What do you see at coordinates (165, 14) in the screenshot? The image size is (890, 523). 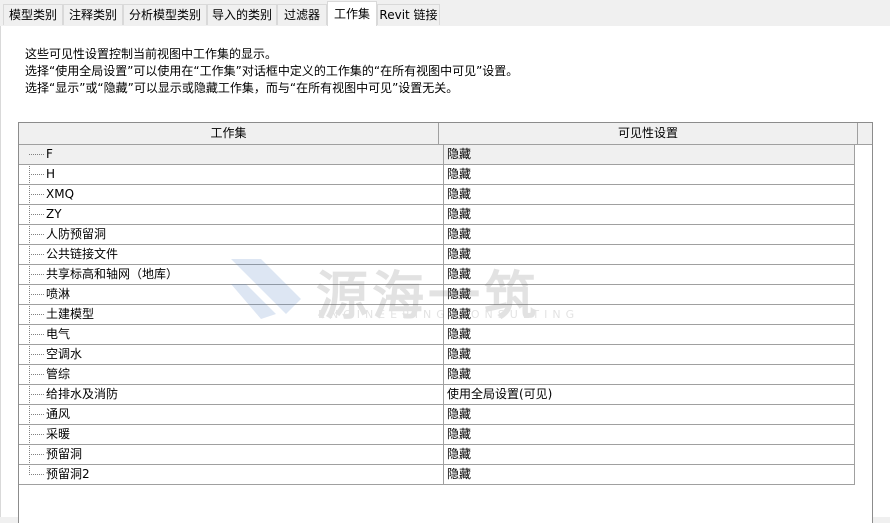 I see `tab-2: 分析模型类别` at bounding box center [165, 14].